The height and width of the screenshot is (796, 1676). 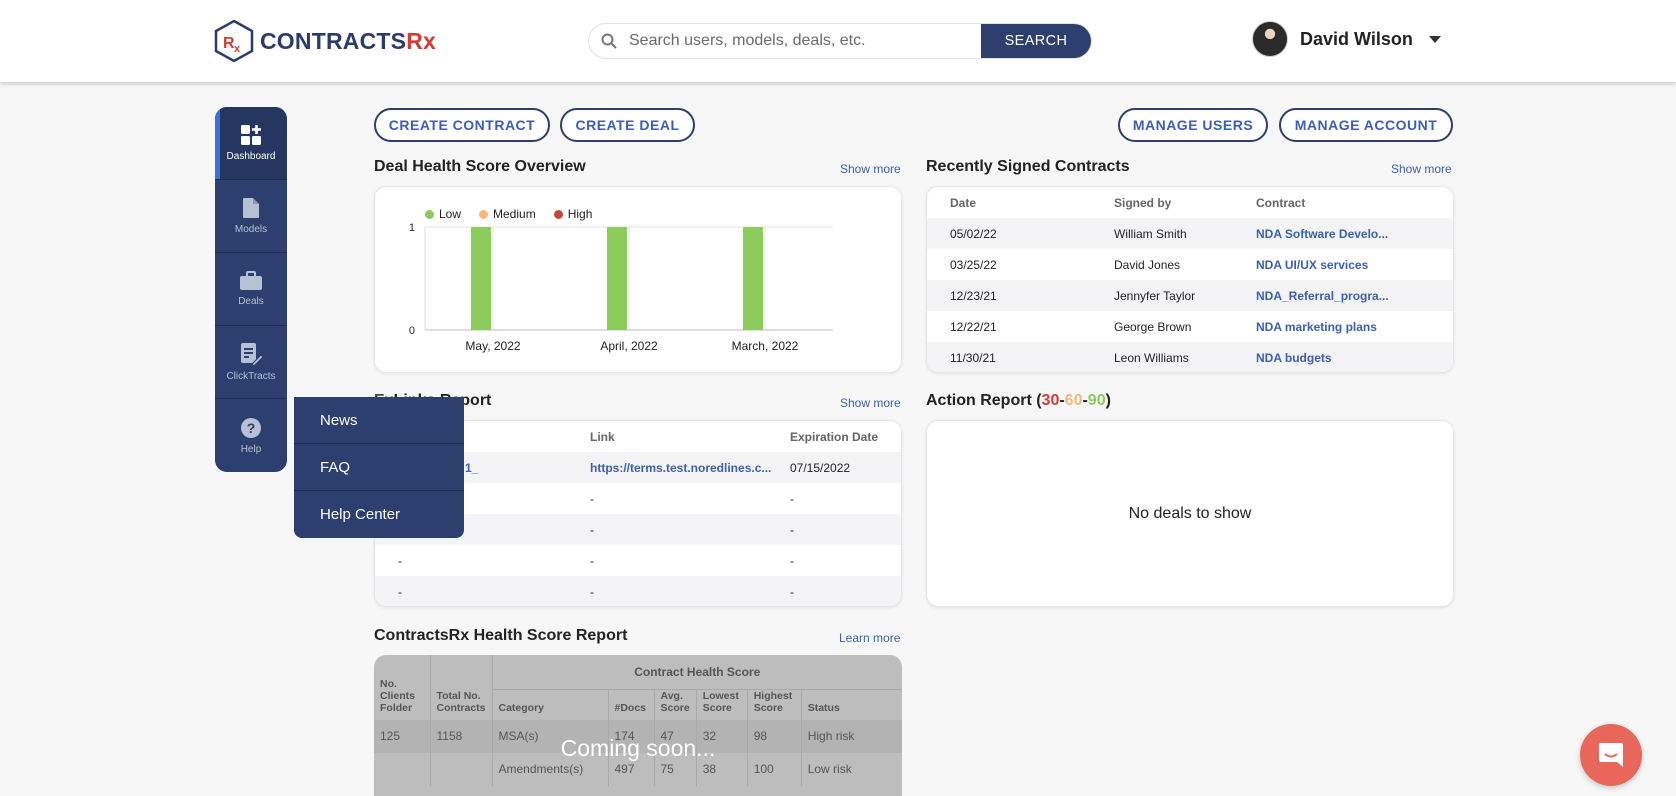 I want to click on sidebar-item-label: ClickTracts, so click(x=251, y=376).